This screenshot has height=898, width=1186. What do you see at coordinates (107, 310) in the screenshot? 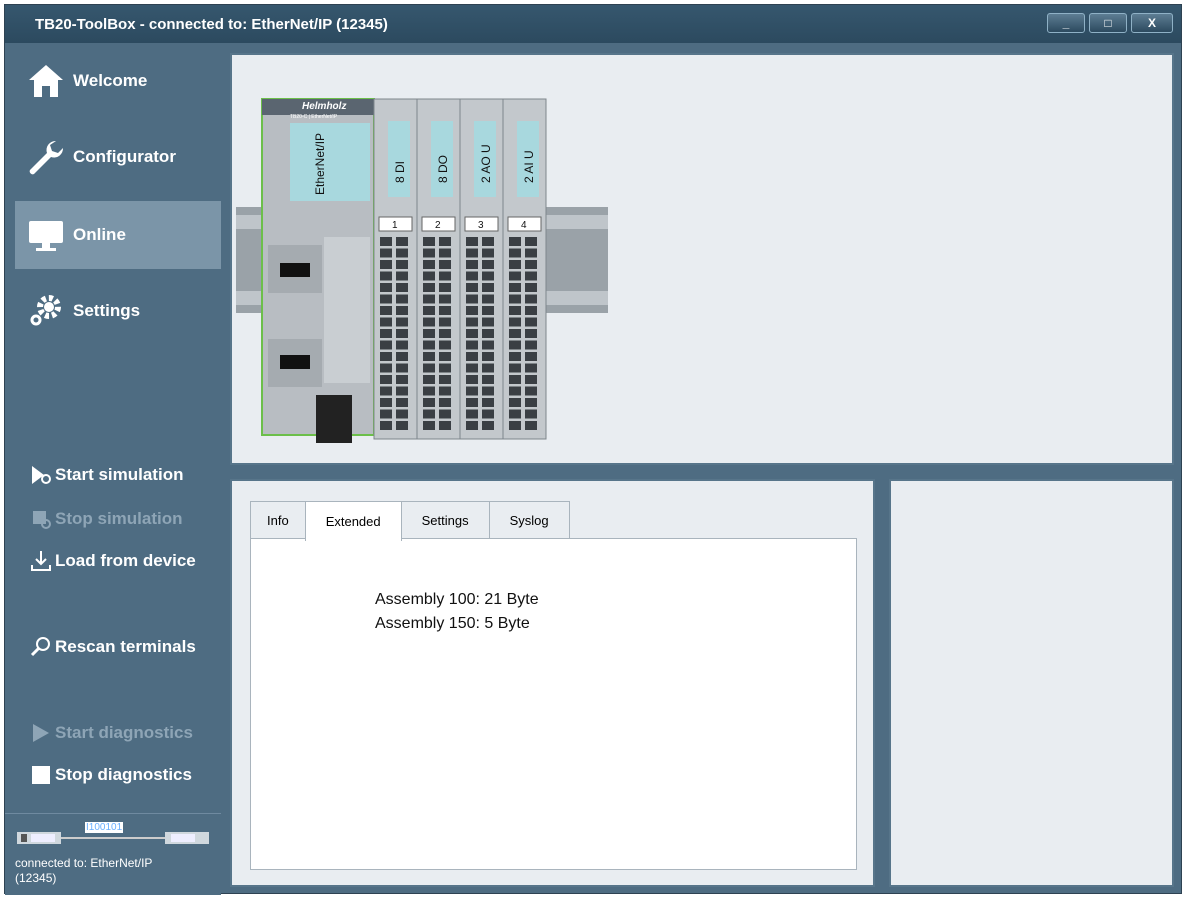
I see `nav-settings-label: Settings` at bounding box center [107, 310].